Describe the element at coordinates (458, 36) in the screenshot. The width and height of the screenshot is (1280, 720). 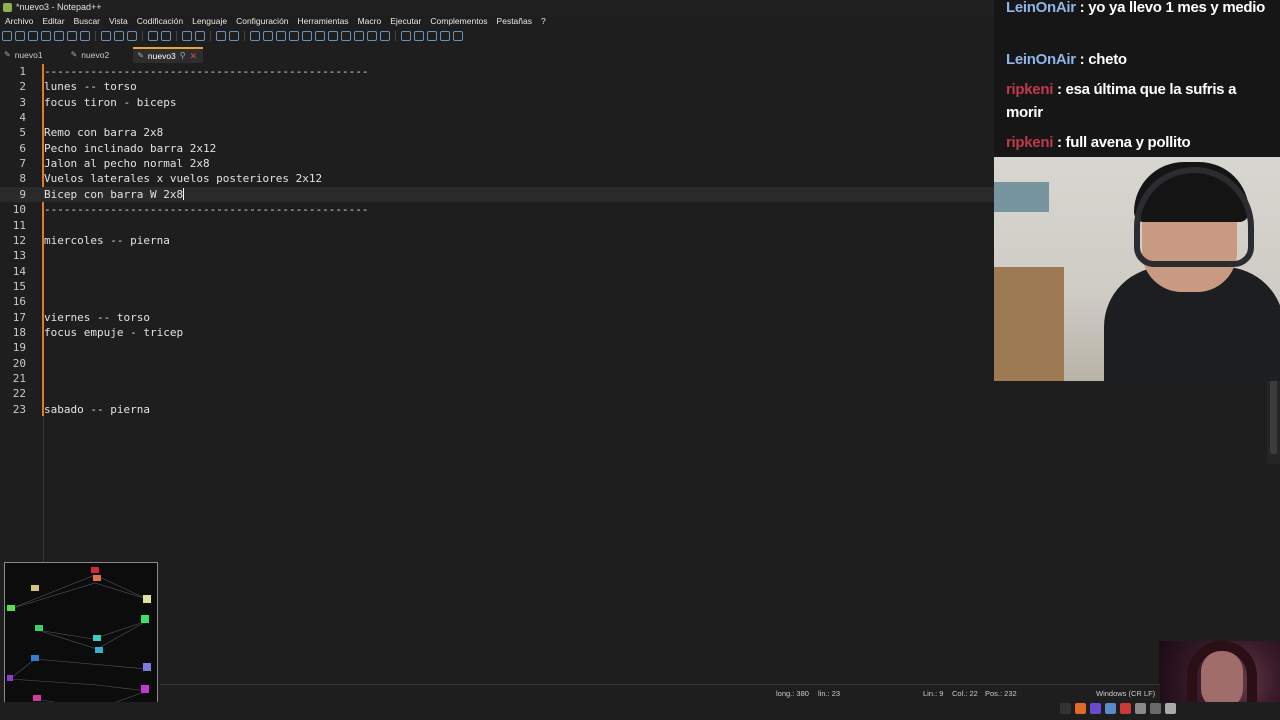
I see `save-macro-icon` at that location.